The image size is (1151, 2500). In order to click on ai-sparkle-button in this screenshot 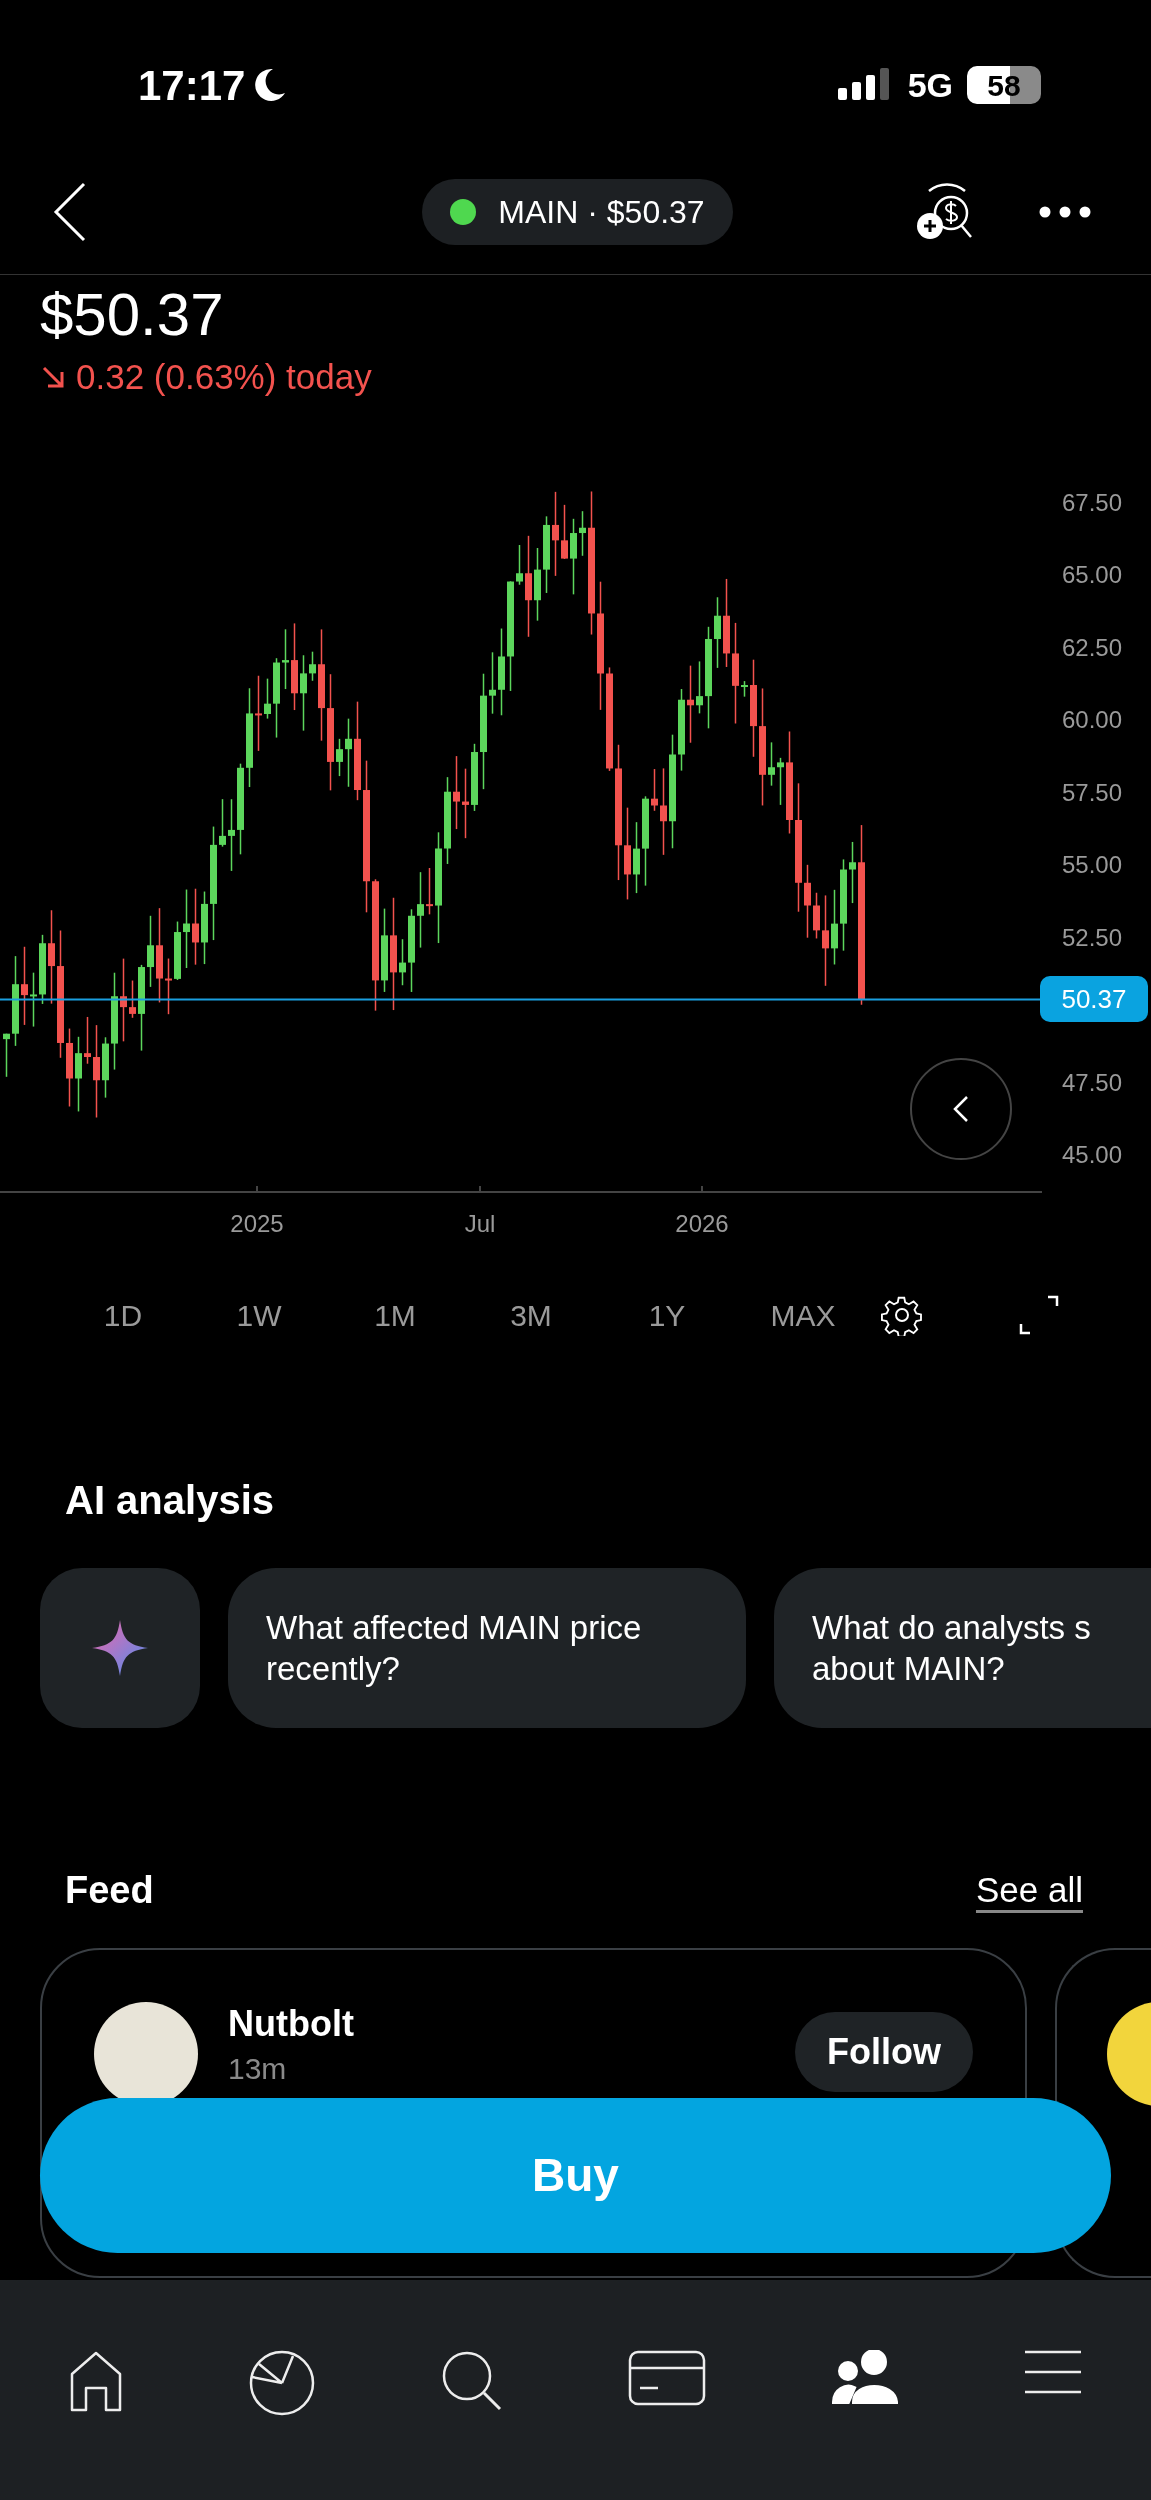, I will do `click(120, 1648)`.